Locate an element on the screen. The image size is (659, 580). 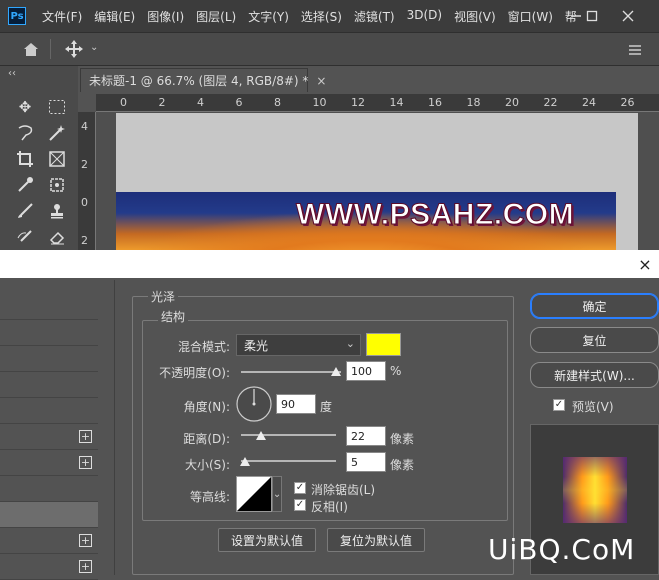
marquee-tool-icon is located at coordinates (57, 107).